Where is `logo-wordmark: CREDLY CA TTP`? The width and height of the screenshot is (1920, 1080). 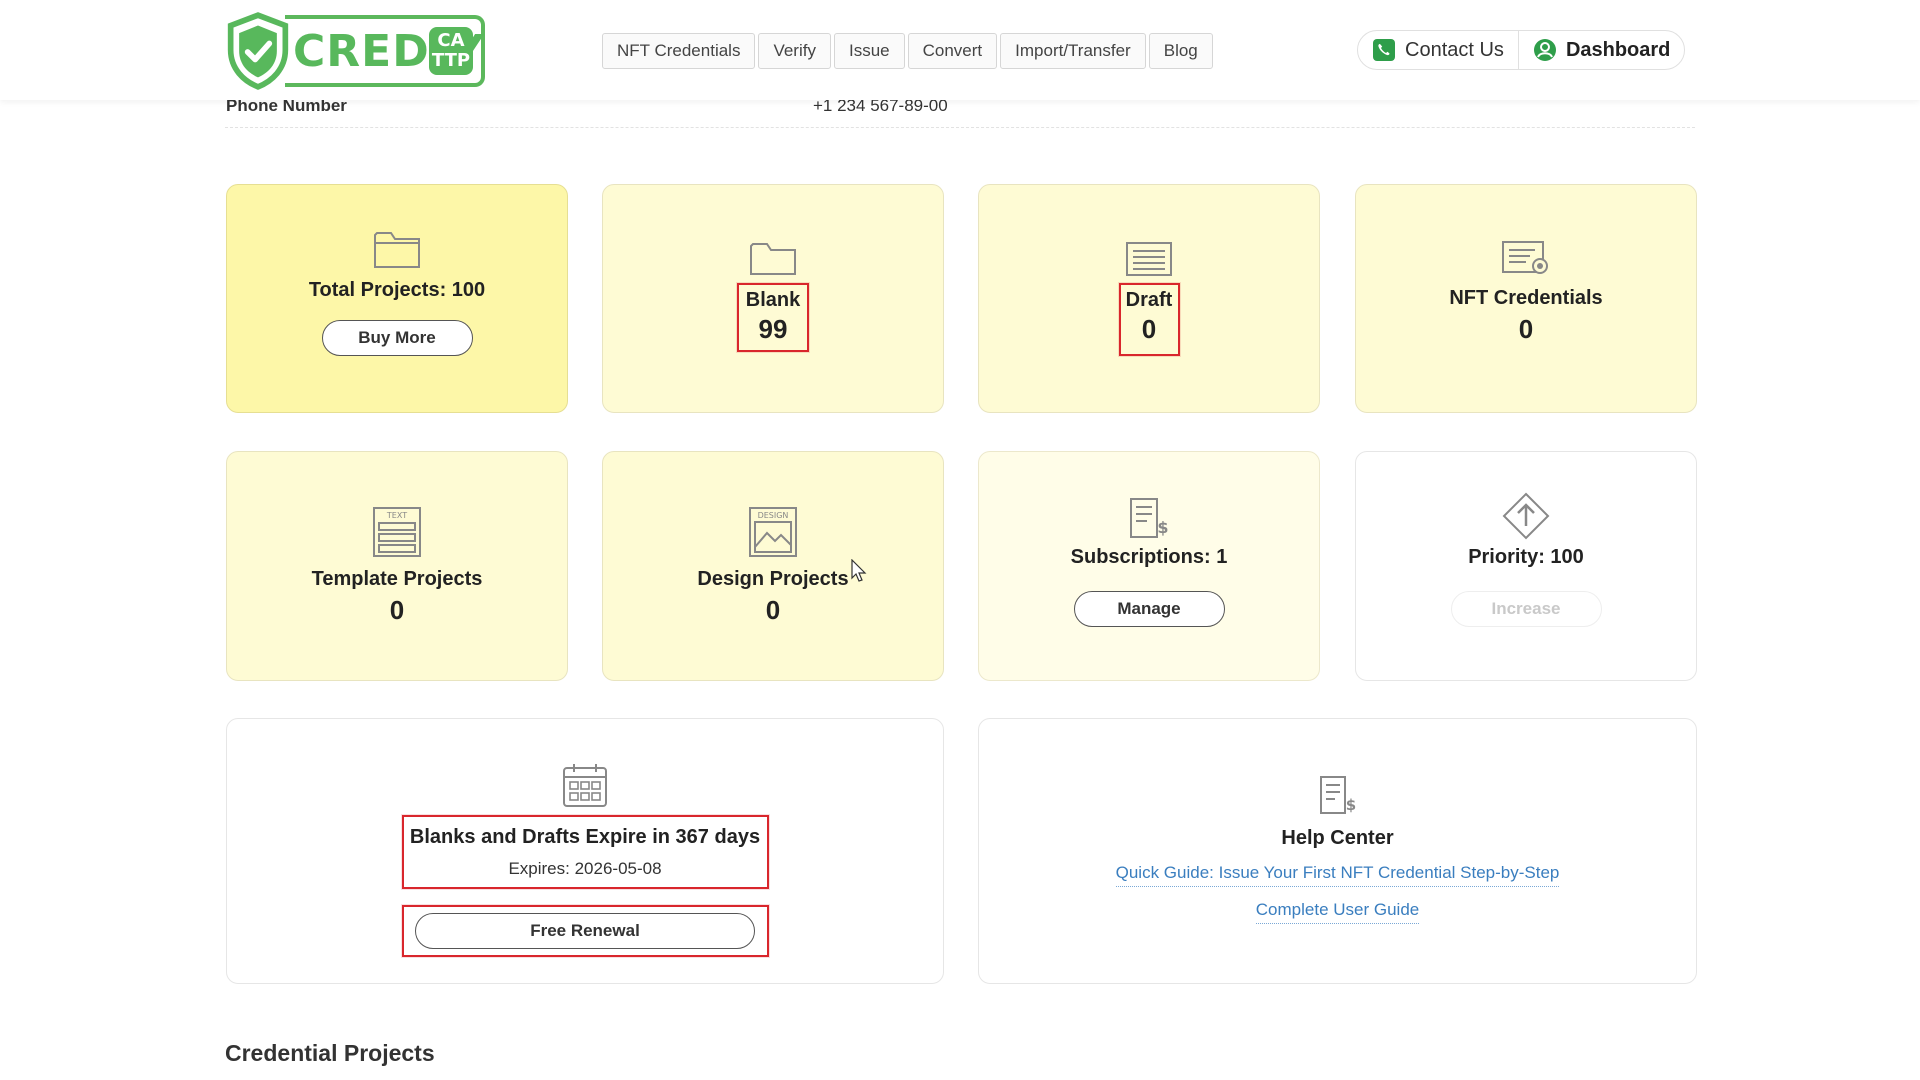 logo-wordmark: CREDLY CA TTP is located at coordinates (385, 51).